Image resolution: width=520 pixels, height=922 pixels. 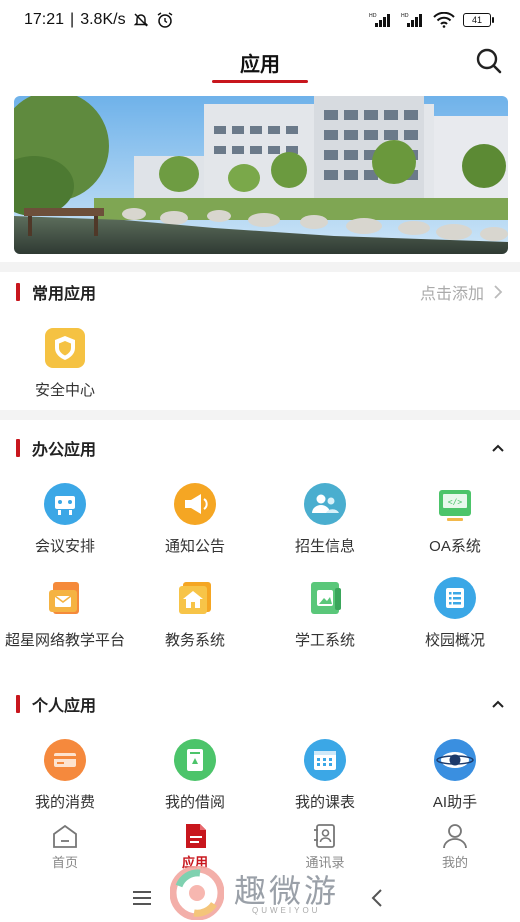 What do you see at coordinates (64, 390) in the screenshot?
I see `app-label: 安全中心` at bounding box center [64, 390].